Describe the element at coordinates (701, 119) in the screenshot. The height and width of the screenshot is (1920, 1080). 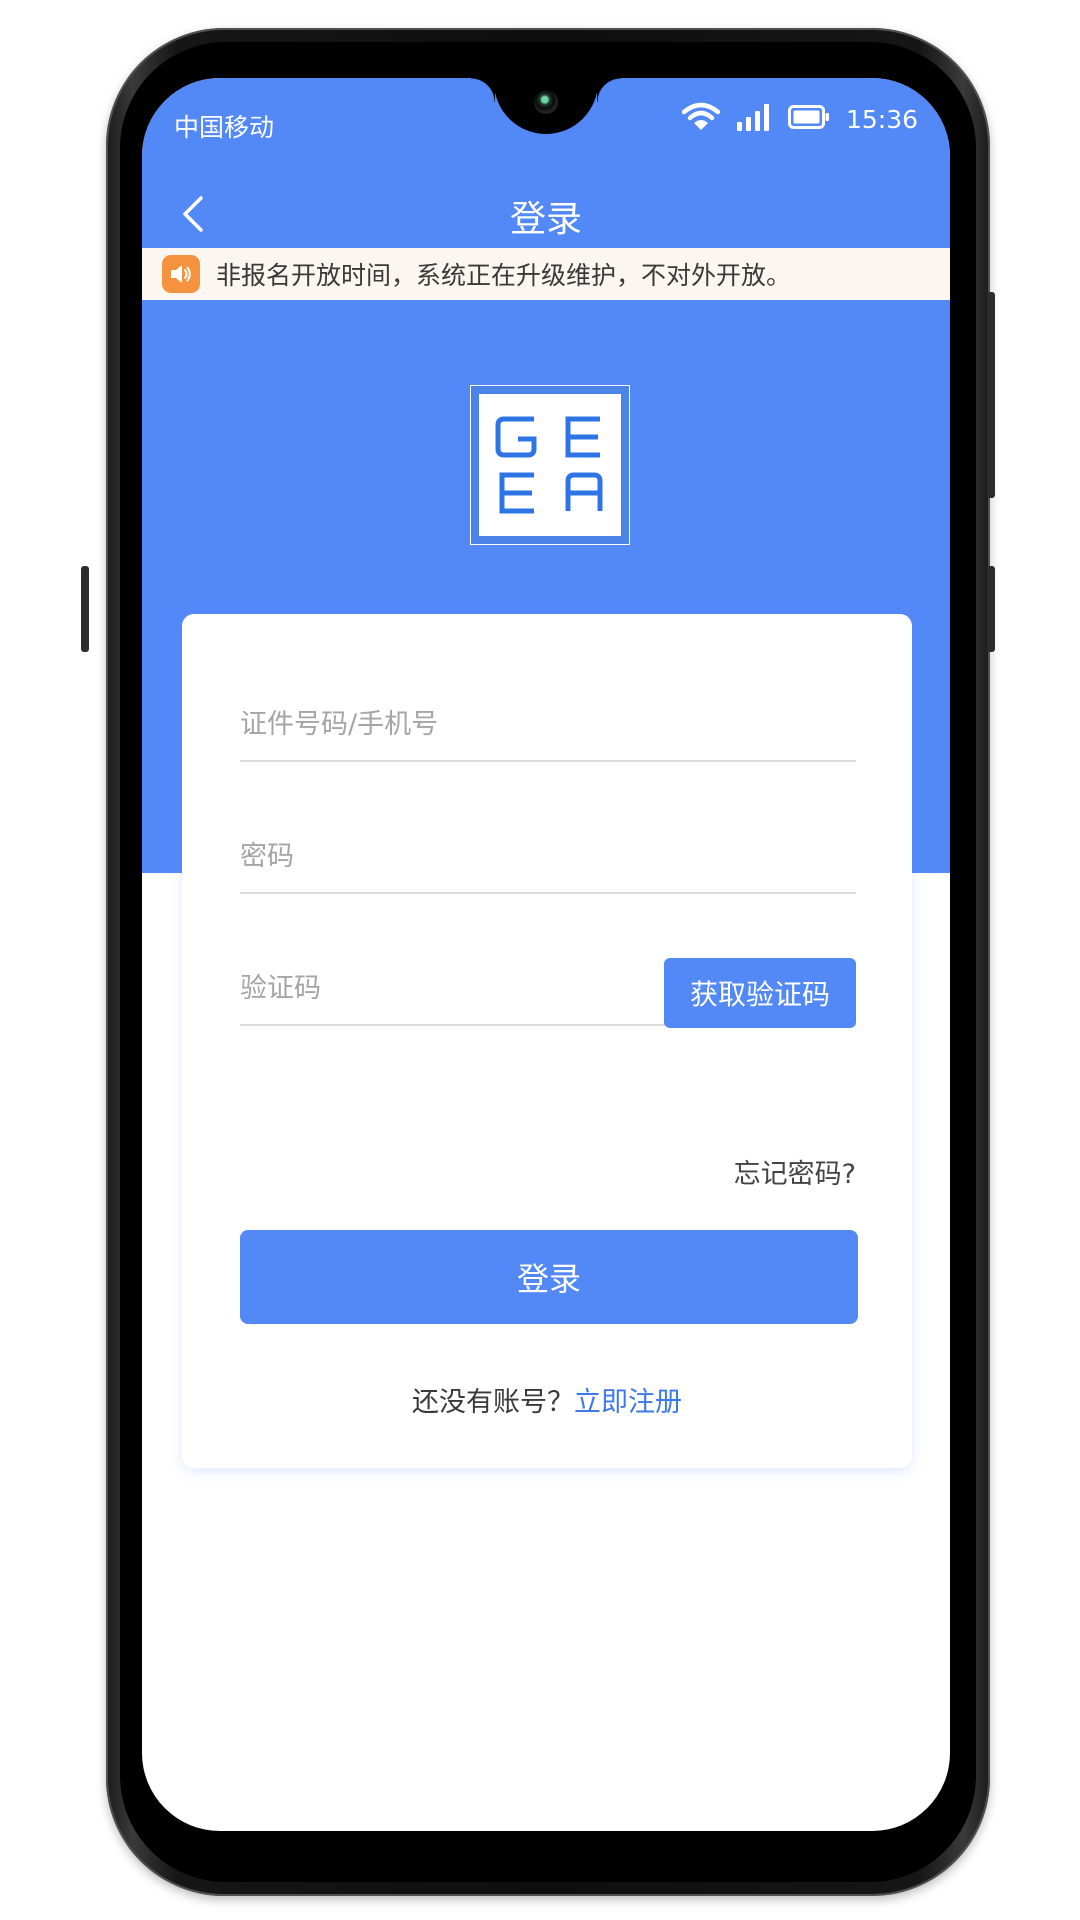
I see `wifi-icon` at that location.